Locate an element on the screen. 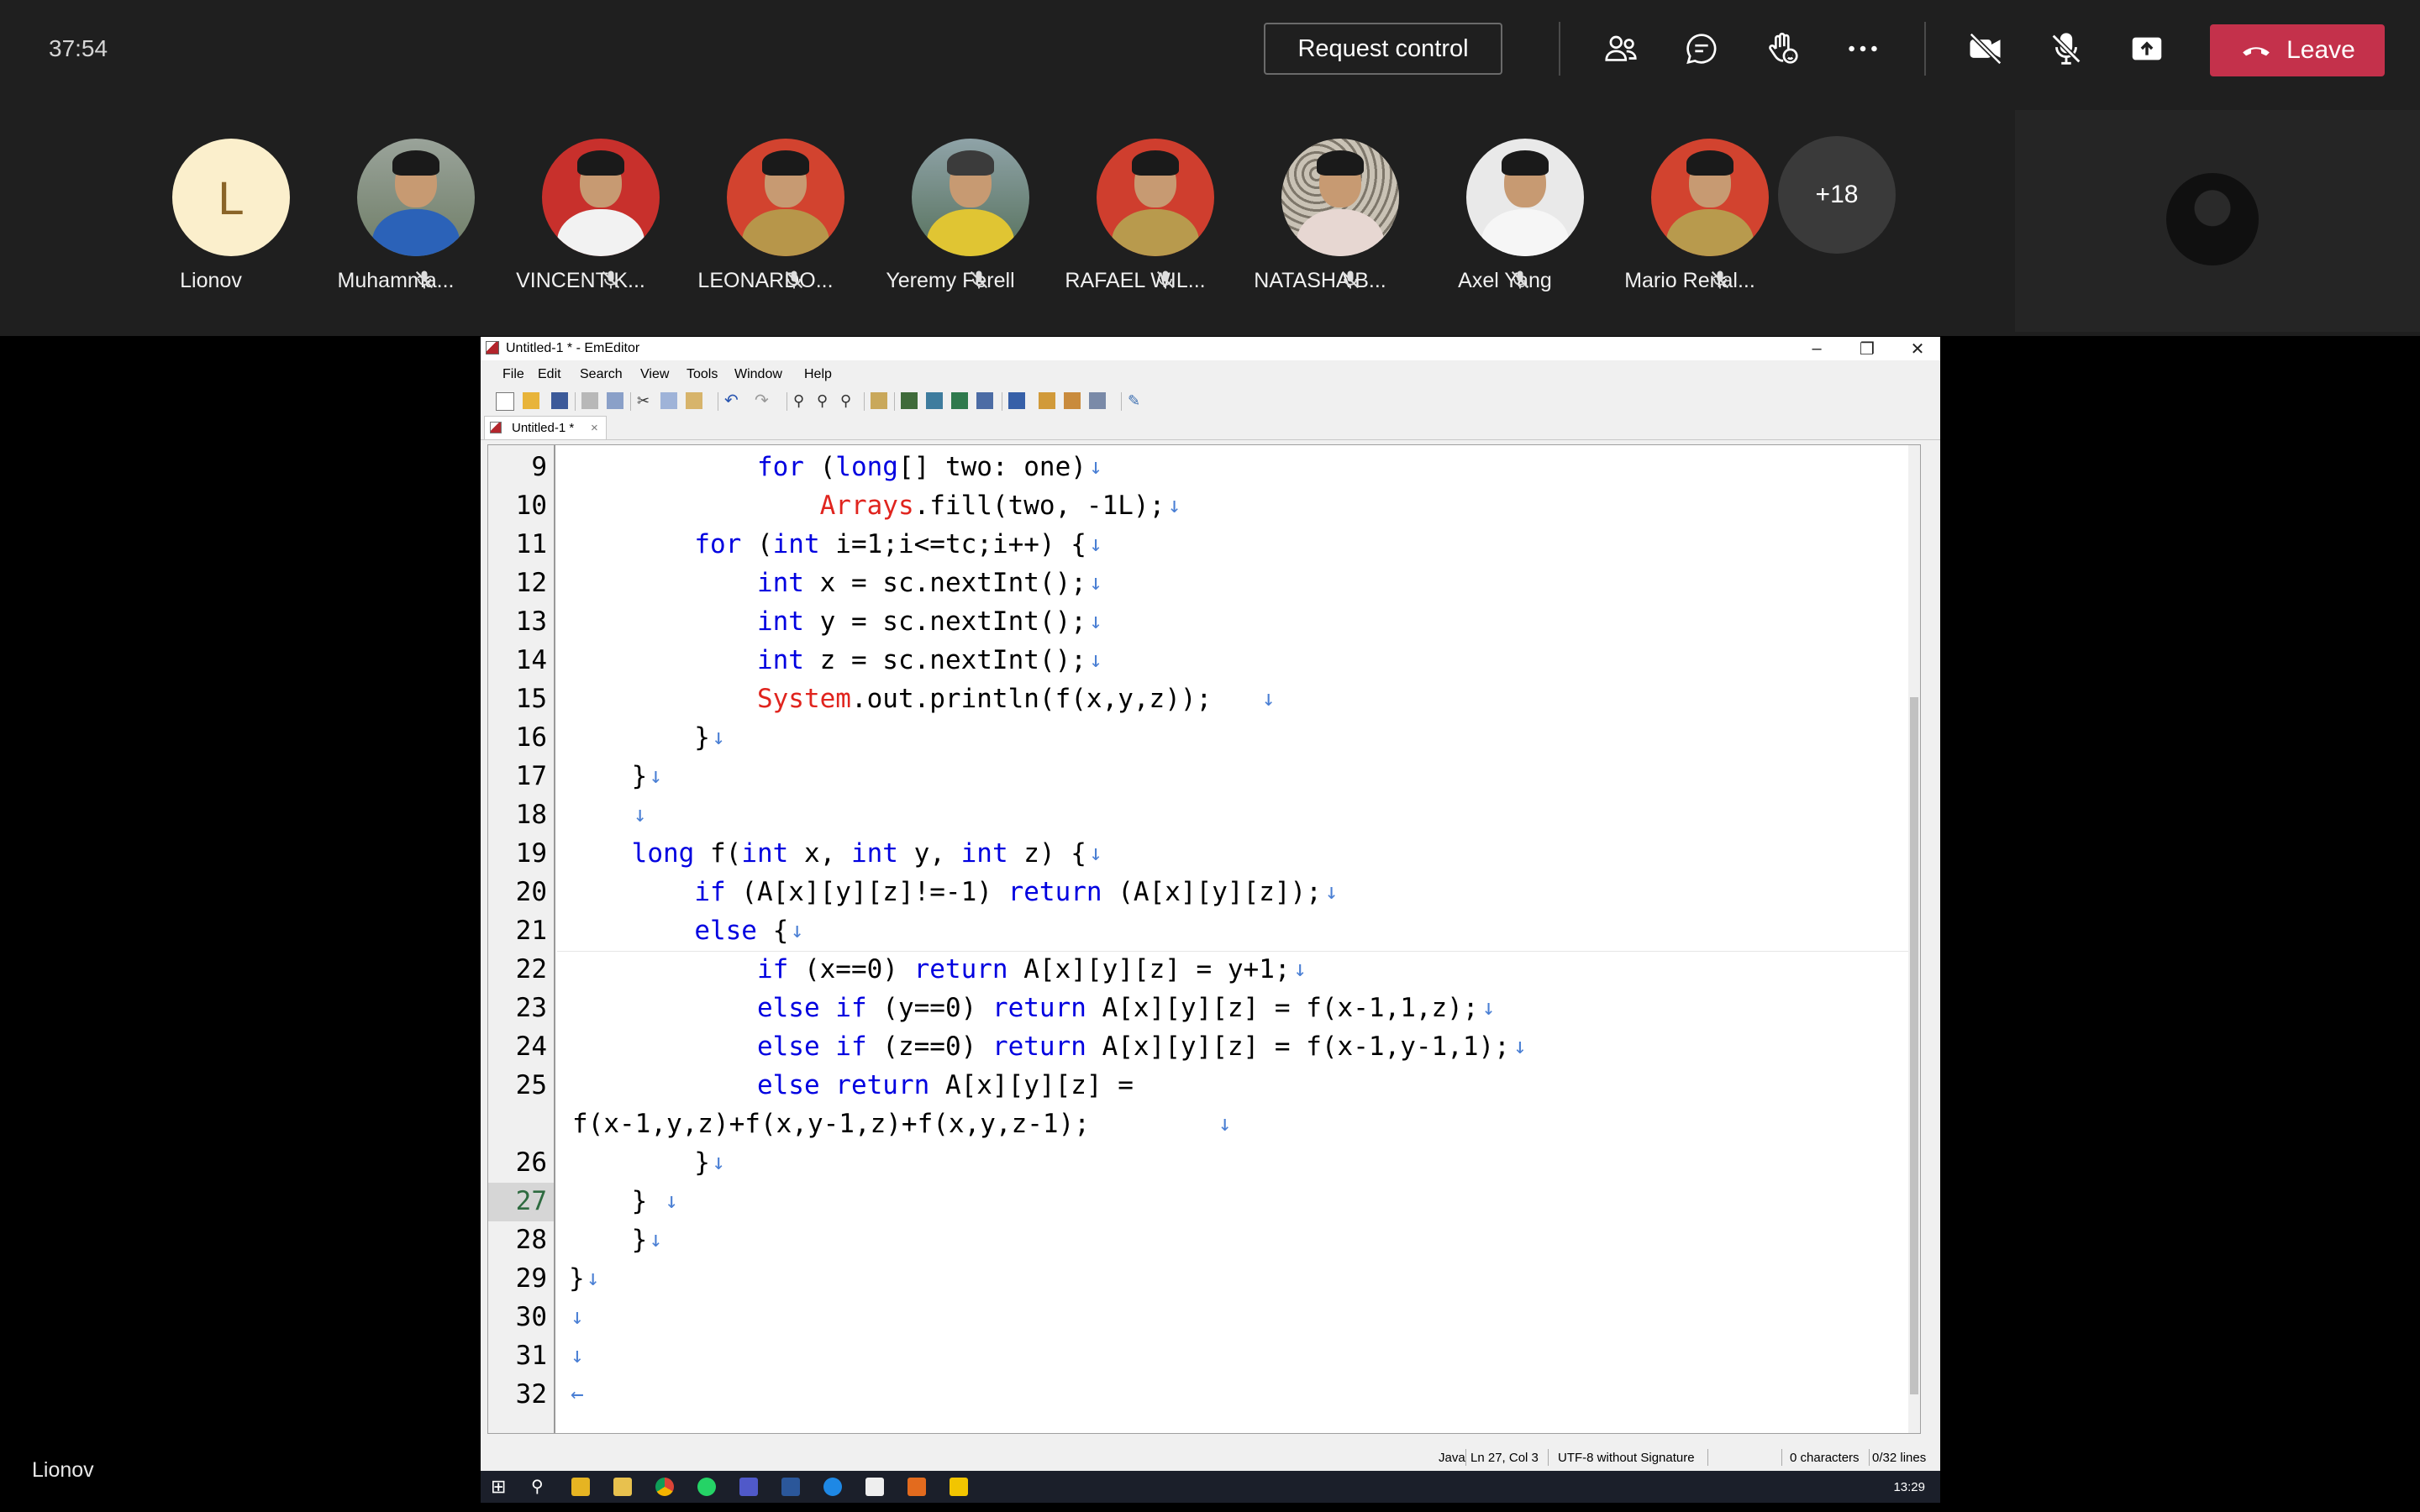 The width and height of the screenshot is (2420, 1512). macro-icon is located at coordinates (1017, 400).